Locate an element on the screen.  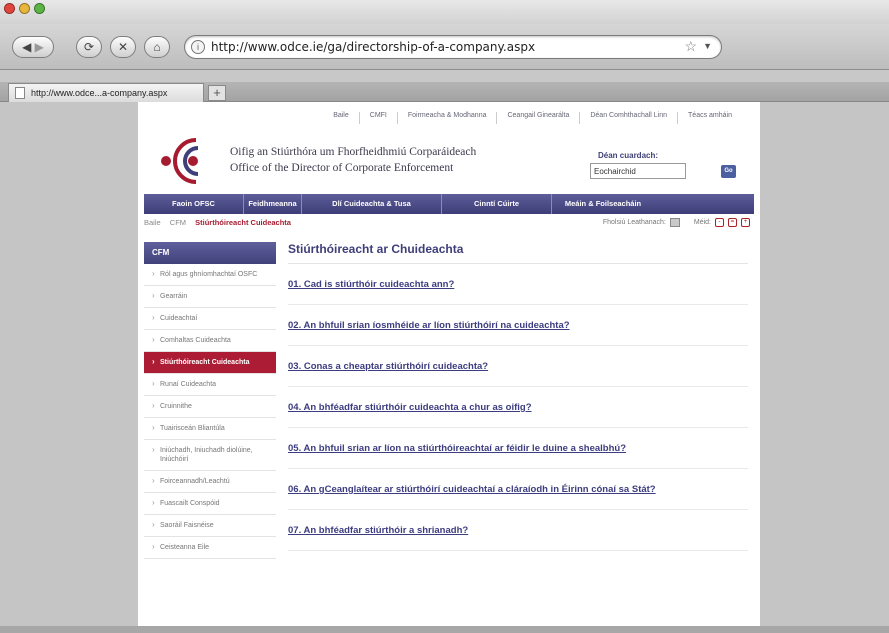
bookmarks-bar is located at coordinates (444, 76).